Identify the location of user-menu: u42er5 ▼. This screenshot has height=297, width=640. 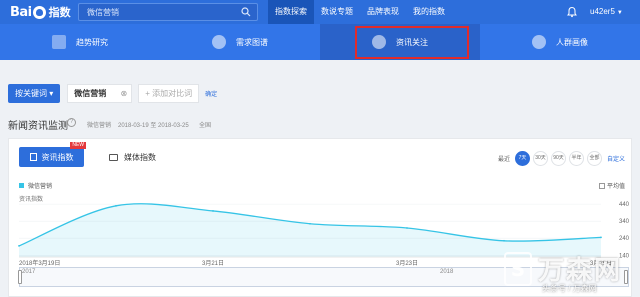
(606, 12).